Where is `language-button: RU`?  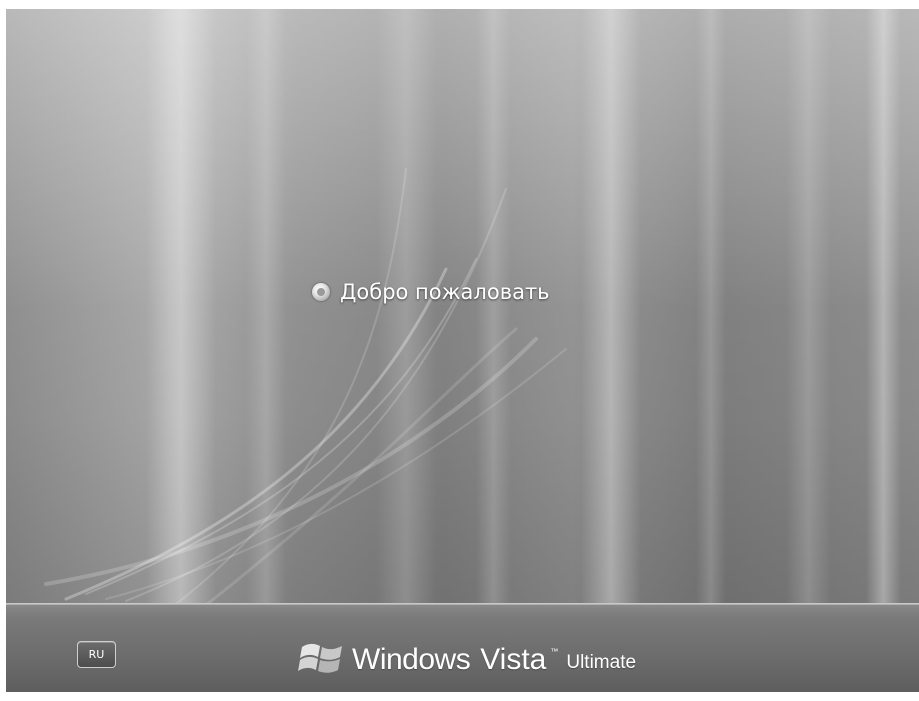 language-button: RU is located at coordinates (96, 654).